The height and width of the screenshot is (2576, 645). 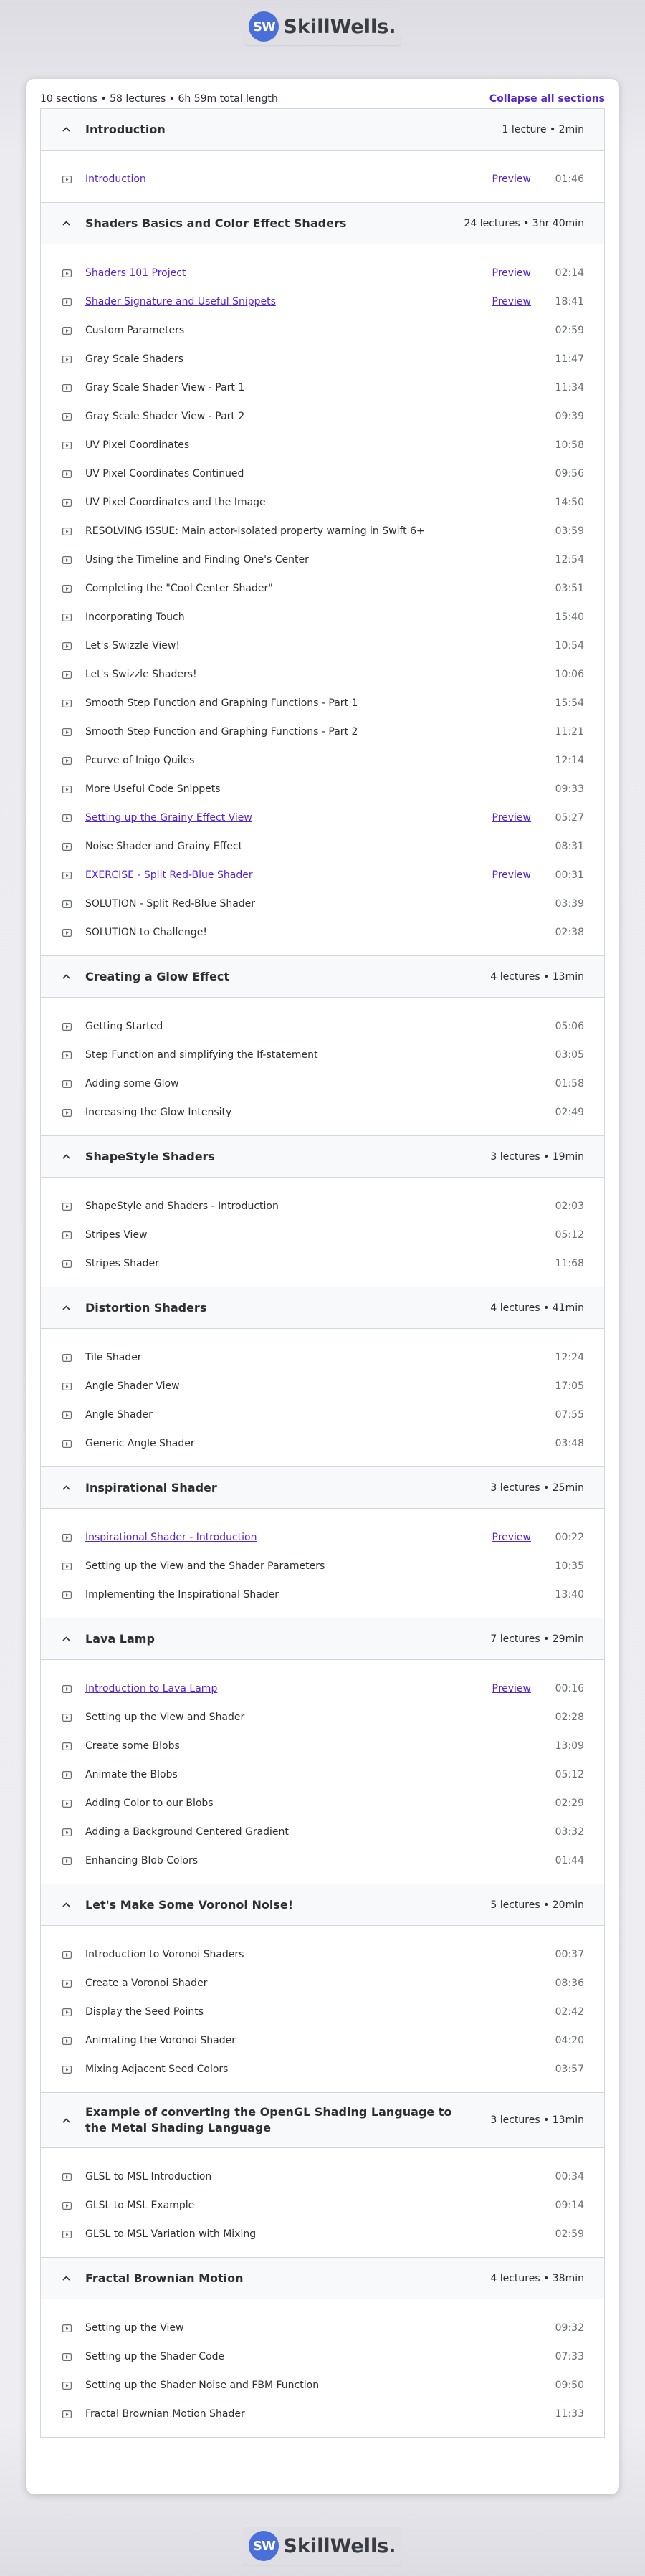 What do you see at coordinates (322, 976) in the screenshot?
I see `section-header: Creating a Glow Effect 4 lectures • 13min` at bounding box center [322, 976].